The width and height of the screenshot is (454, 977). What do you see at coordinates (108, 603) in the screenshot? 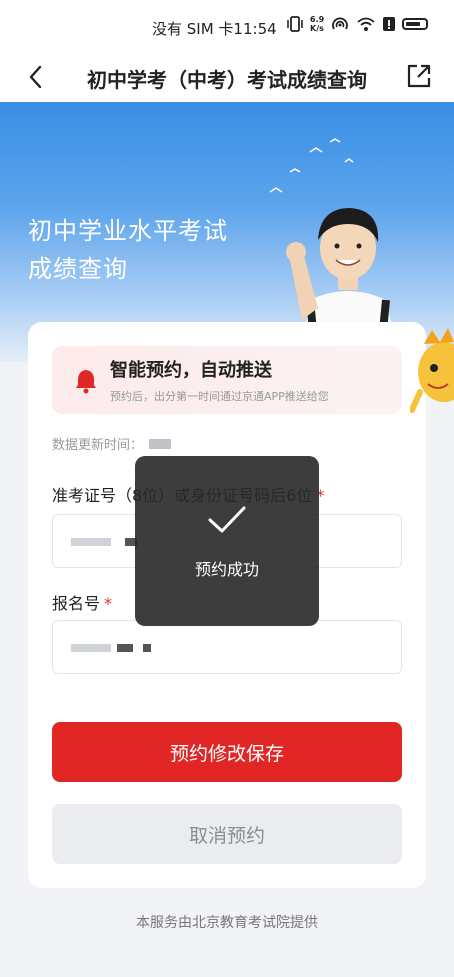
I see `required-mark: *` at bounding box center [108, 603].